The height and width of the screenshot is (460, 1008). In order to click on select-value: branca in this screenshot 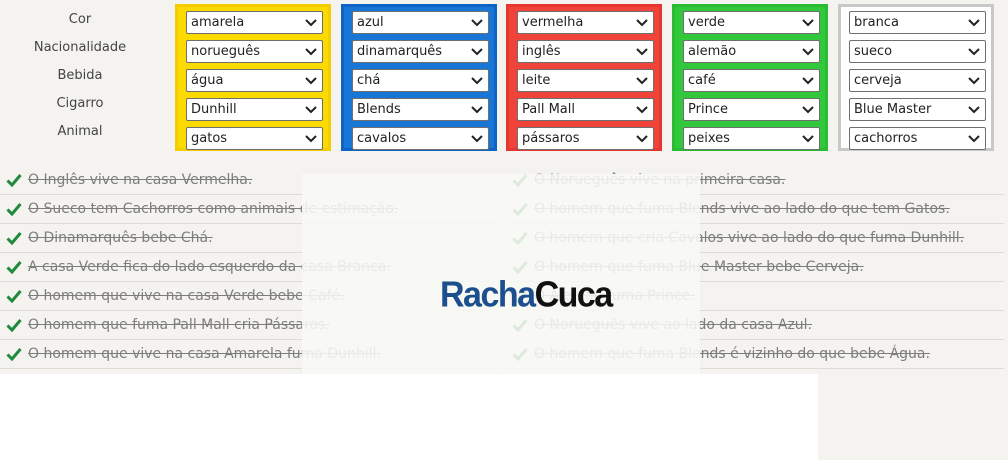, I will do `click(876, 22)`.